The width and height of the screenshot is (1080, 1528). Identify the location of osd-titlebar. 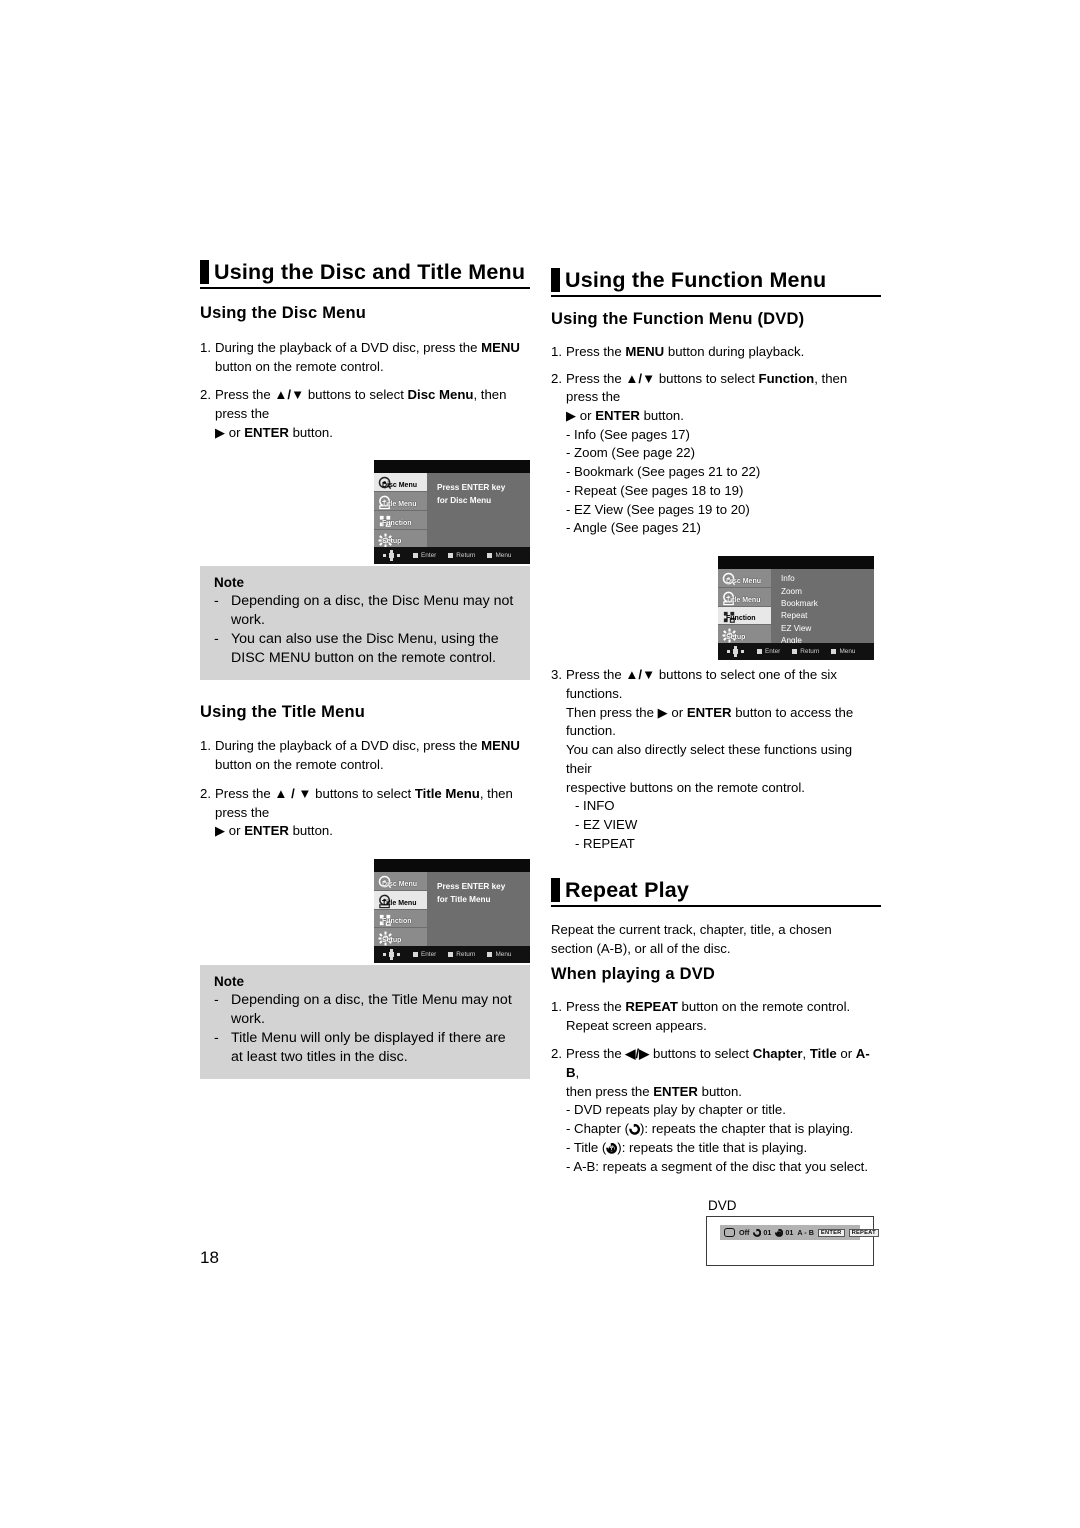
(796, 563).